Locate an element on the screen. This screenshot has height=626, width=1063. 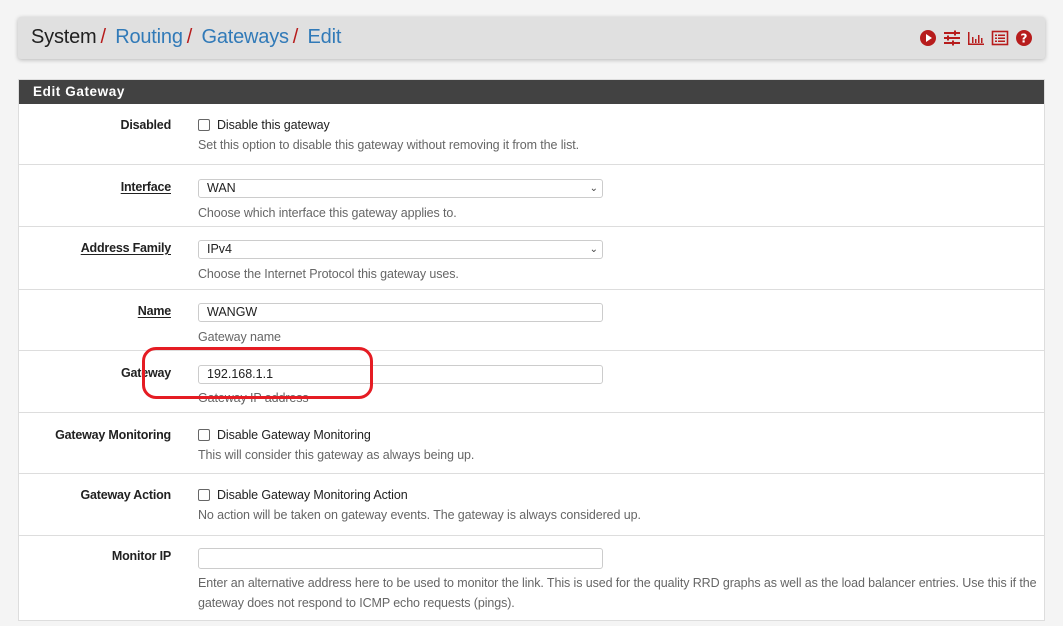
name-help: Gateway name is located at coordinates (239, 337).